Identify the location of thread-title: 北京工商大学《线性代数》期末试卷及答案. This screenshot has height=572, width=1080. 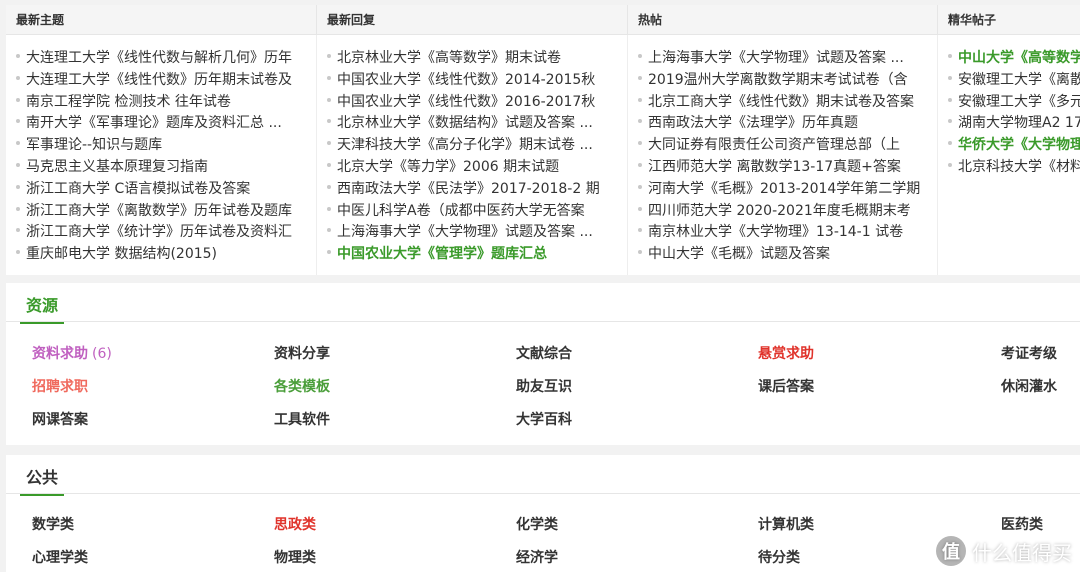
(781, 102).